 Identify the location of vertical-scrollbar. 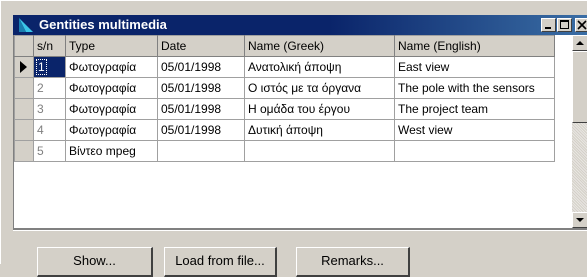
(579, 131).